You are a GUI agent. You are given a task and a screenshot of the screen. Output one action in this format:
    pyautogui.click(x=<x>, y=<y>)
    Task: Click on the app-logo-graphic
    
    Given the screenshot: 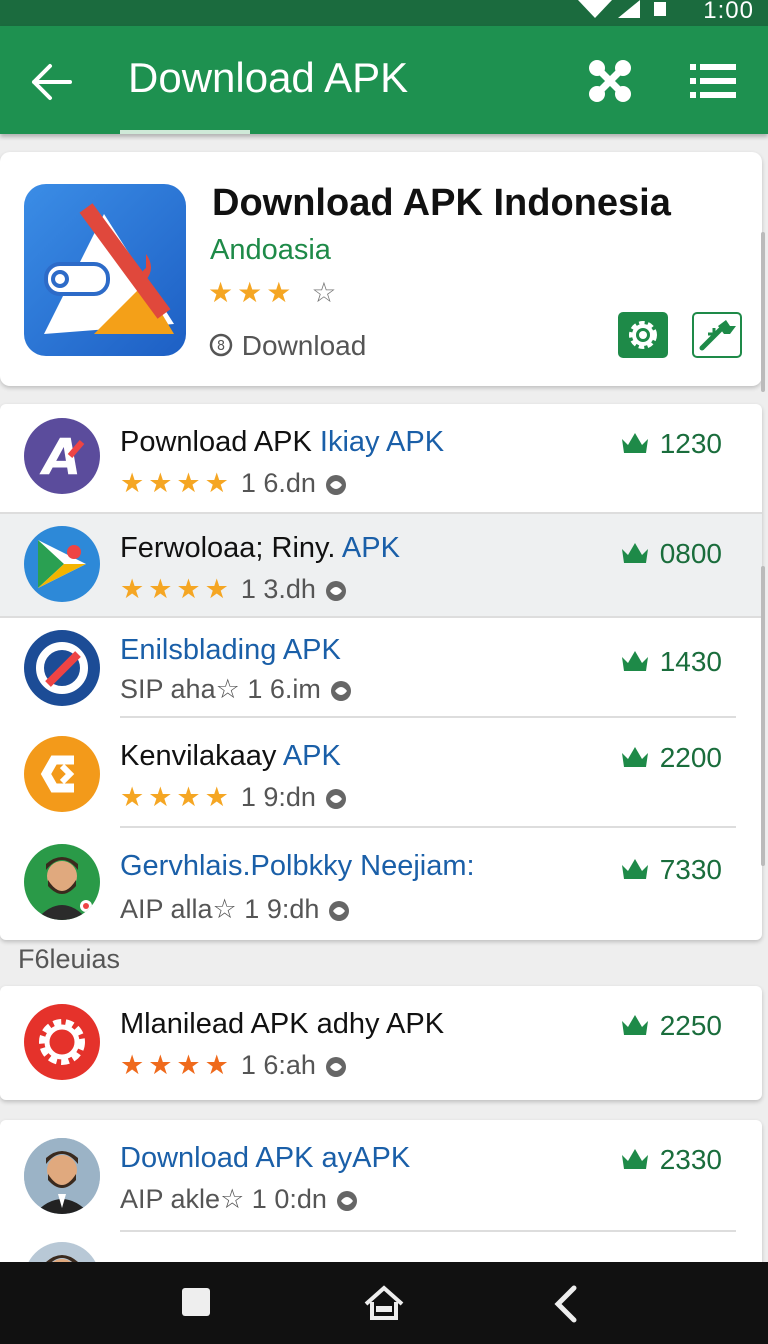 What is the action you would take?
    pyautogui.click(x=109, y=268)
    